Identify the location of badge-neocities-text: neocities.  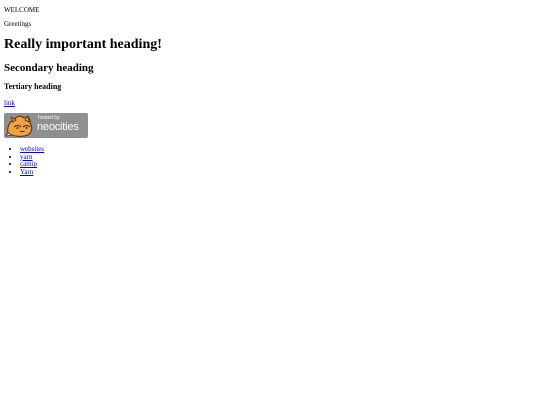
(58, 127).